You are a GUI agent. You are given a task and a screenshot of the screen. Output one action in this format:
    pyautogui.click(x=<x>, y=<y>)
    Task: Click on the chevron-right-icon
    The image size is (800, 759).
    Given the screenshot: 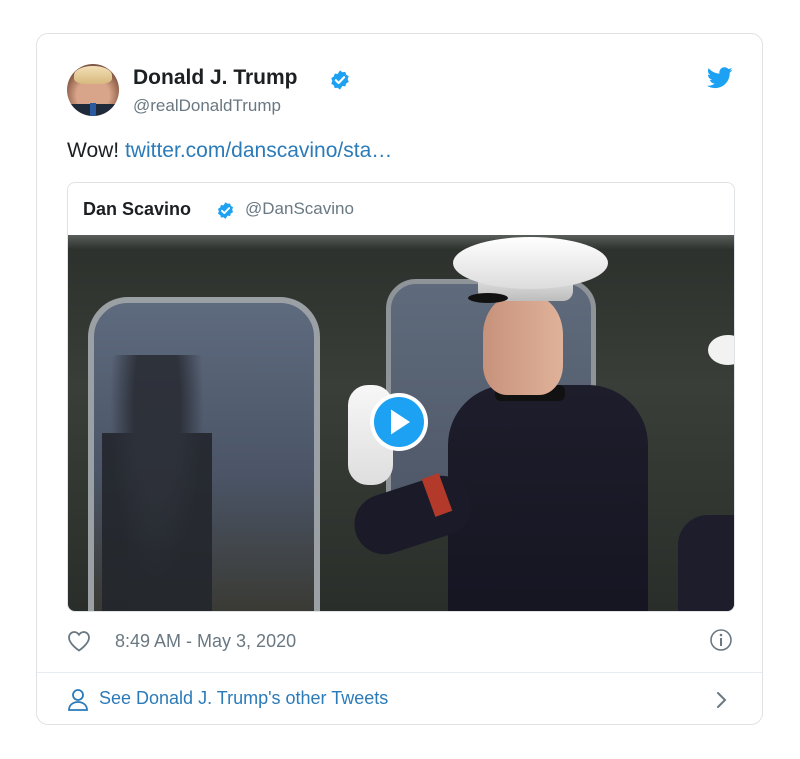 What is the action you would take?
    pyautogui.click(x=722, y=700)
    